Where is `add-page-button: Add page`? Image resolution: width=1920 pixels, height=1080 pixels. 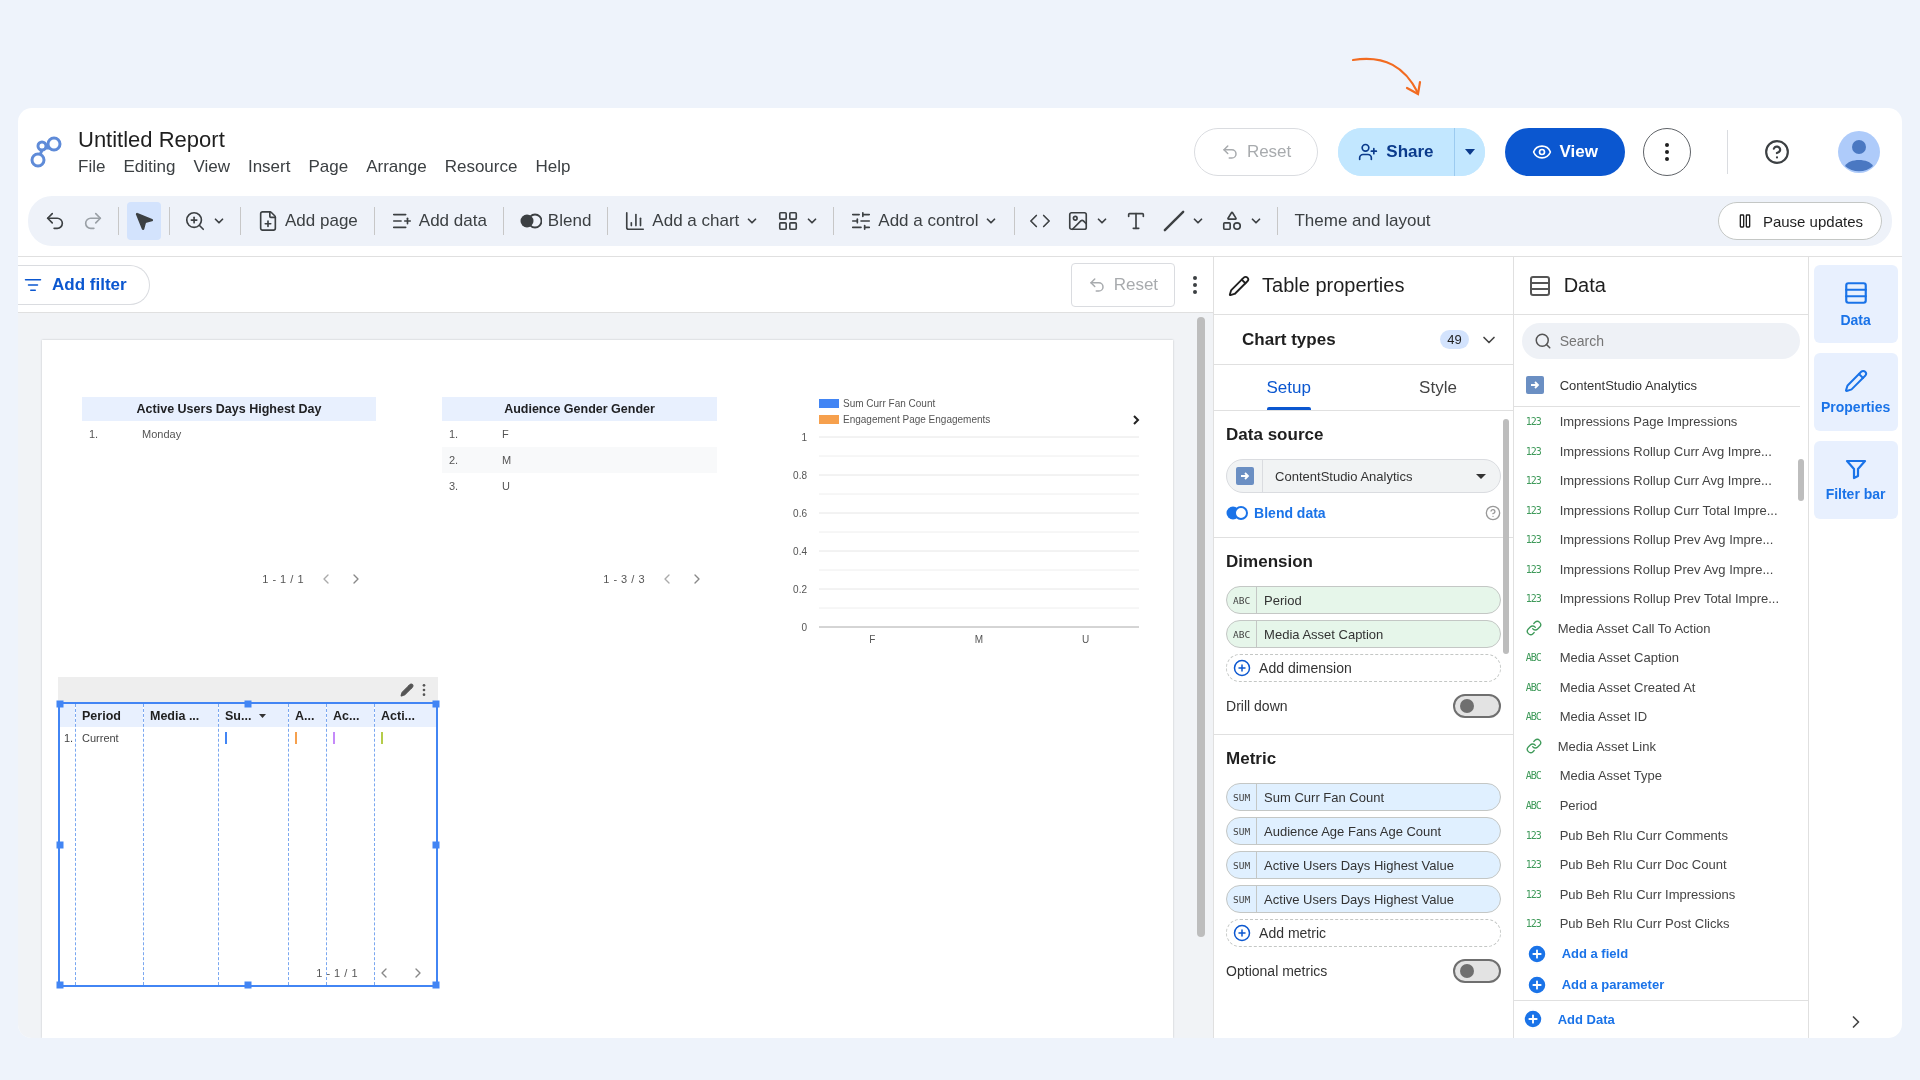 add-page-button: Add page is located at coordinates (307, 221).